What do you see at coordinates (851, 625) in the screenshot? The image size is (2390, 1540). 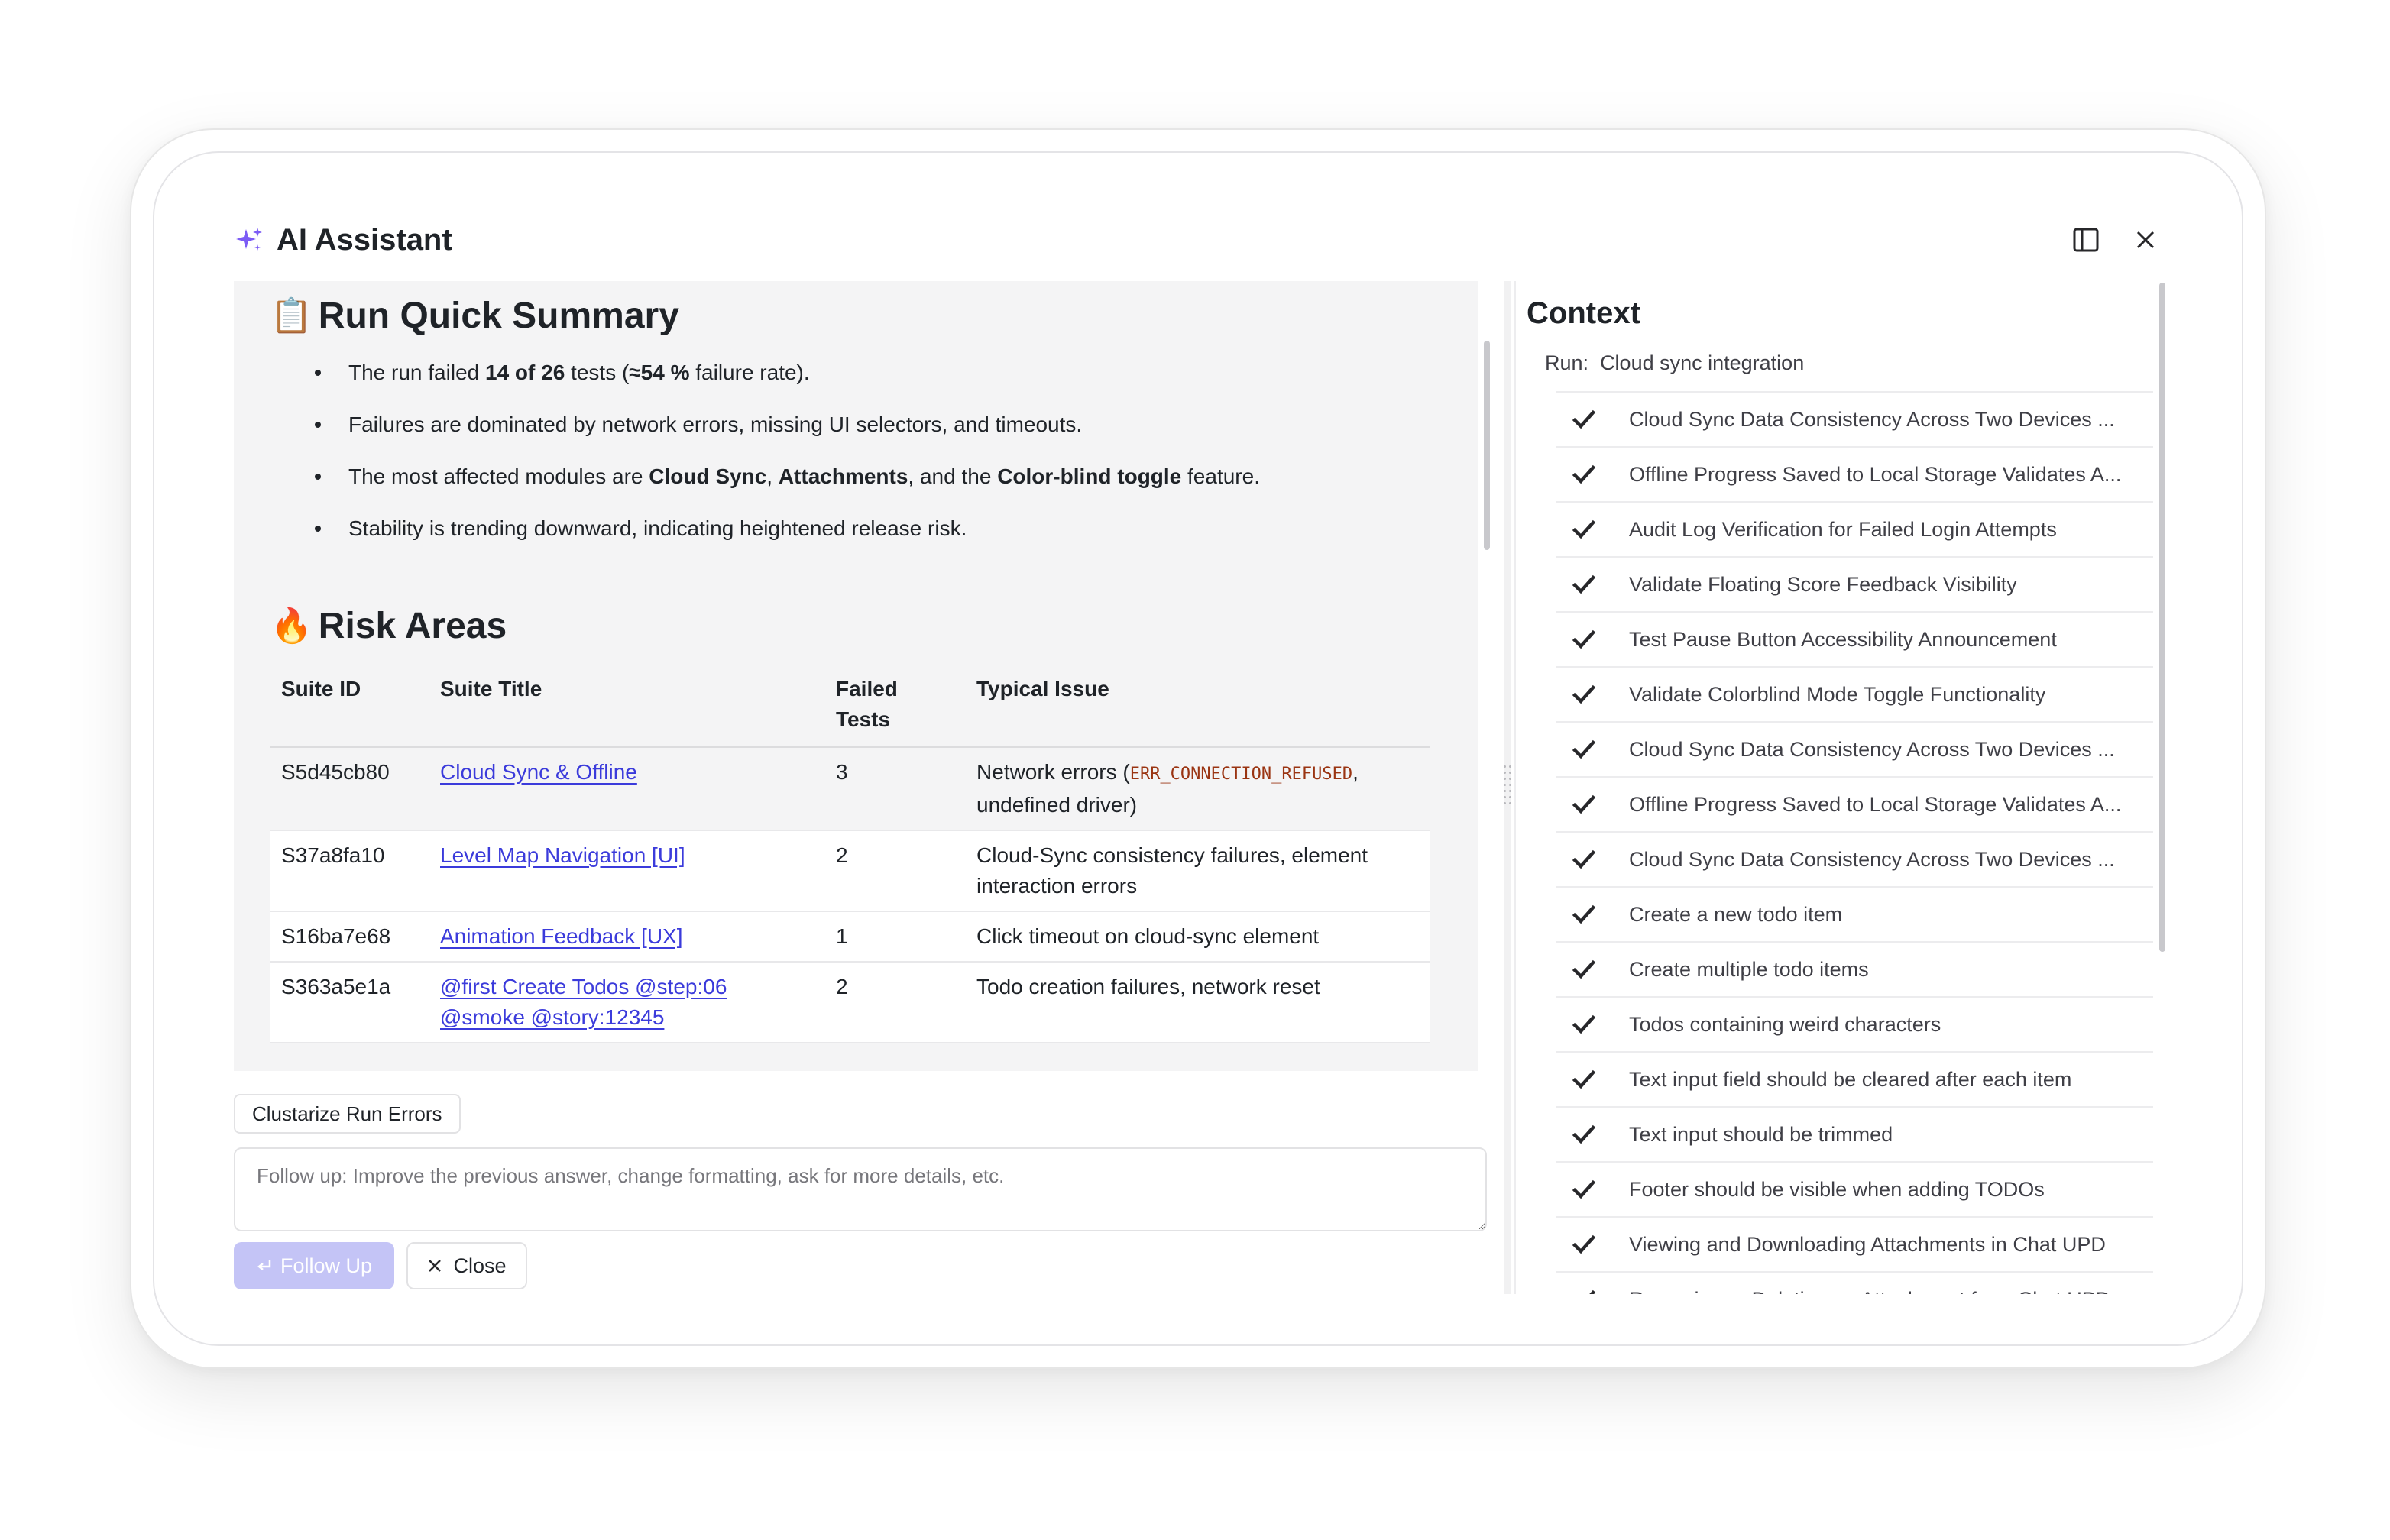 I see `risk-heading: 🔥 Risk Areas` at bounding box center [851, 625].